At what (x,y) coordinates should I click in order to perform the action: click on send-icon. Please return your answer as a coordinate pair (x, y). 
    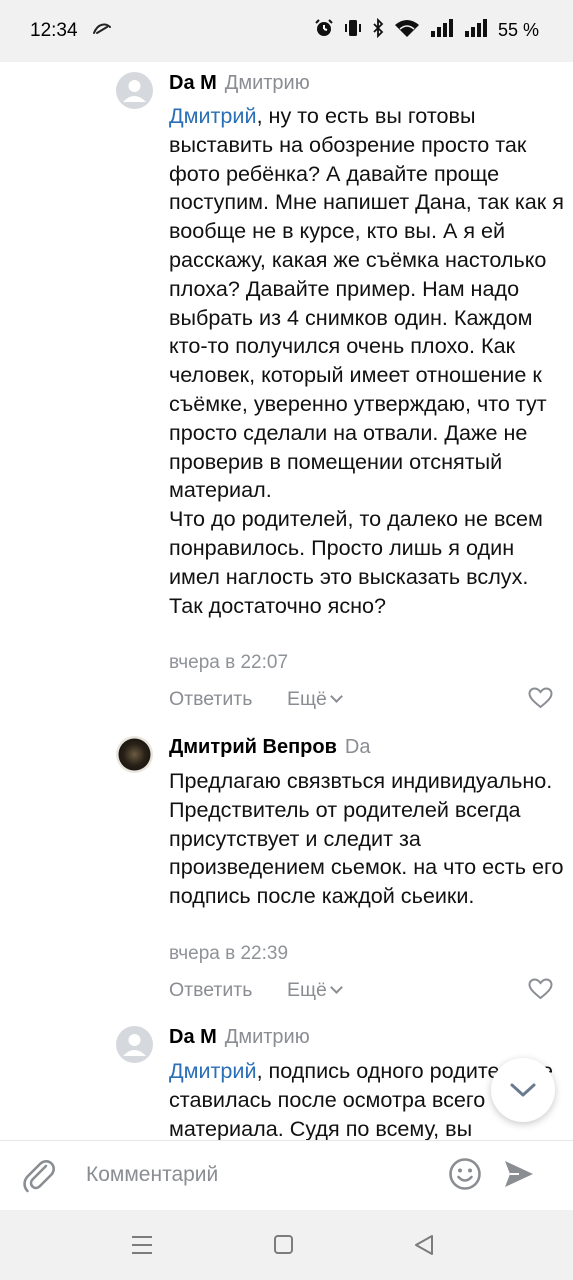
    Looking at the image, I should click on (519, 1176).